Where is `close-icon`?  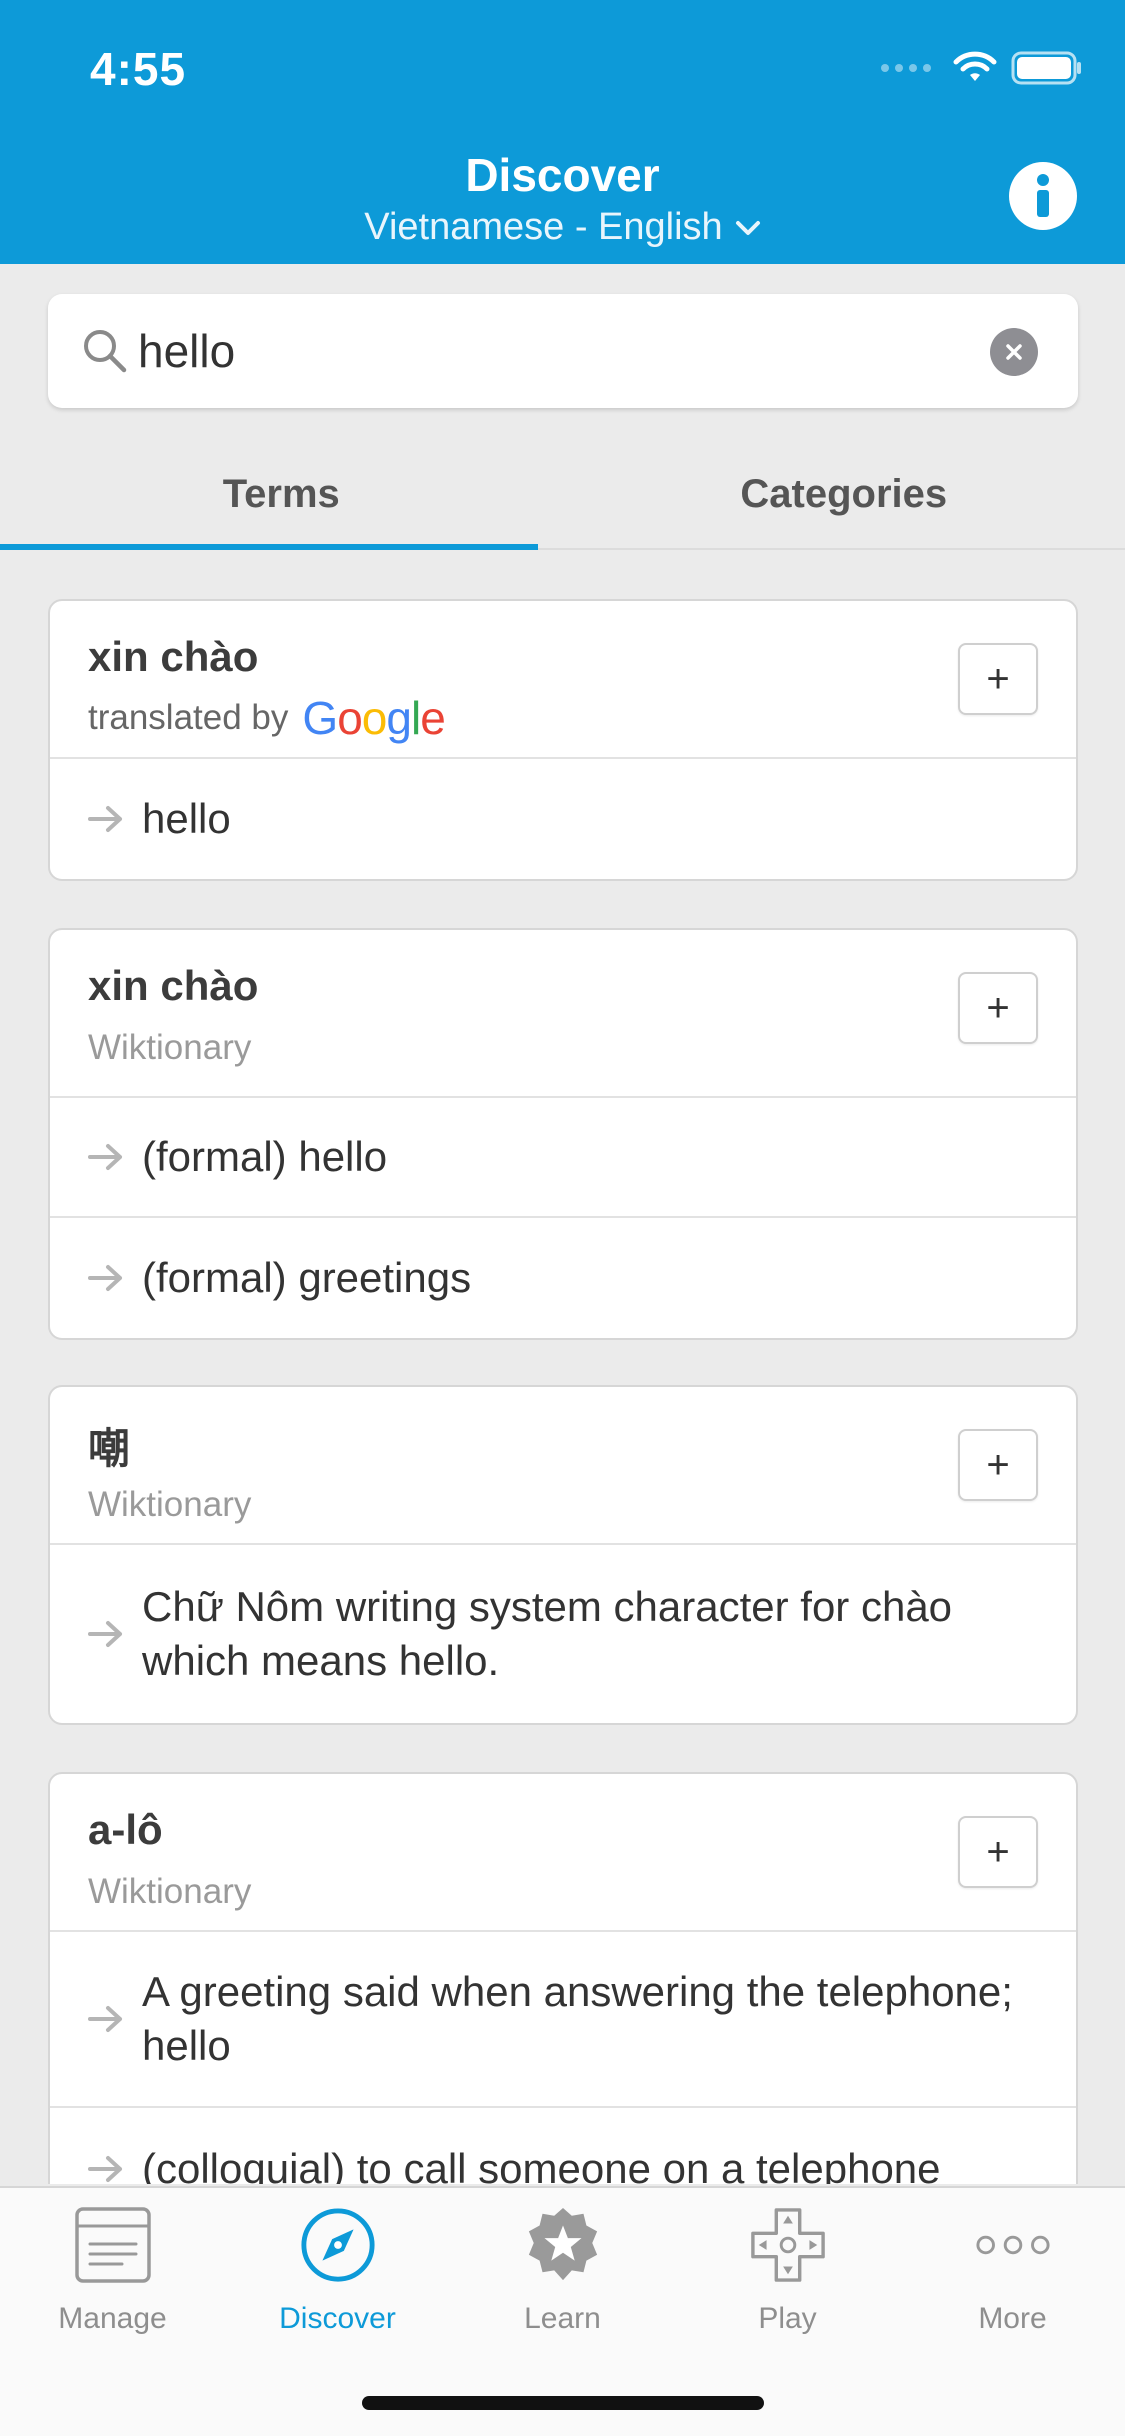
close-icon is located at coordinates (1014, 352).